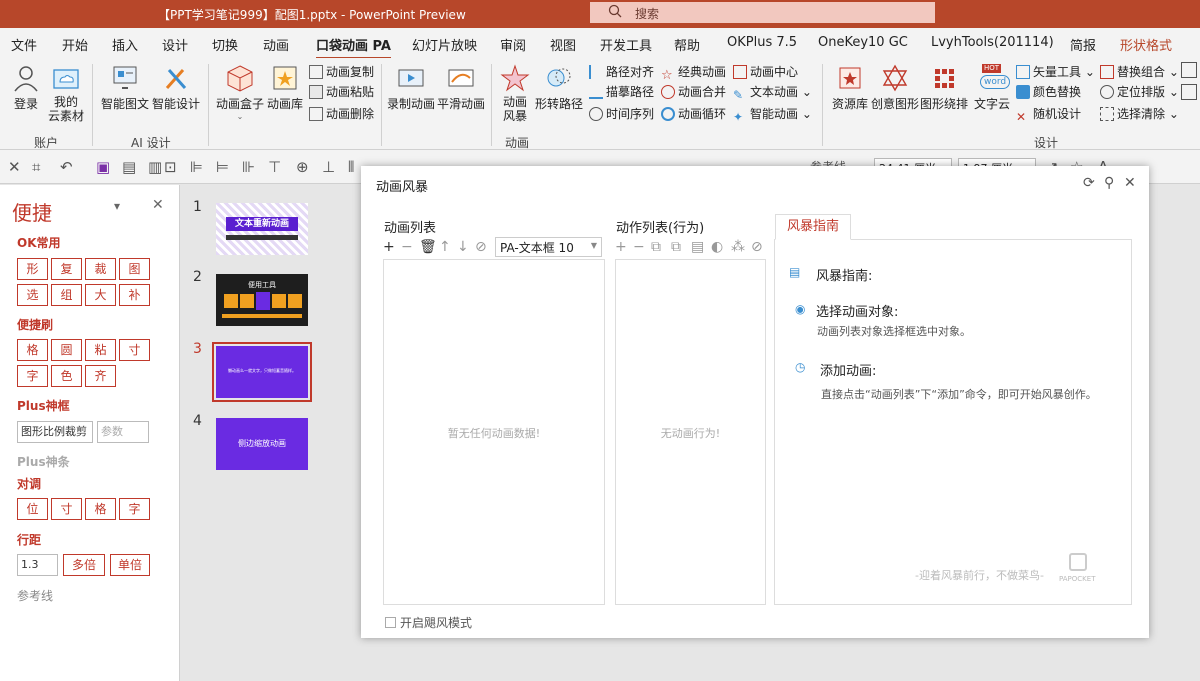  What do you see at coordinates (240, 92) in the screenshot?
I see `anim-box-button: 动画盒子 ⌄` at bounding box center [240, 92].